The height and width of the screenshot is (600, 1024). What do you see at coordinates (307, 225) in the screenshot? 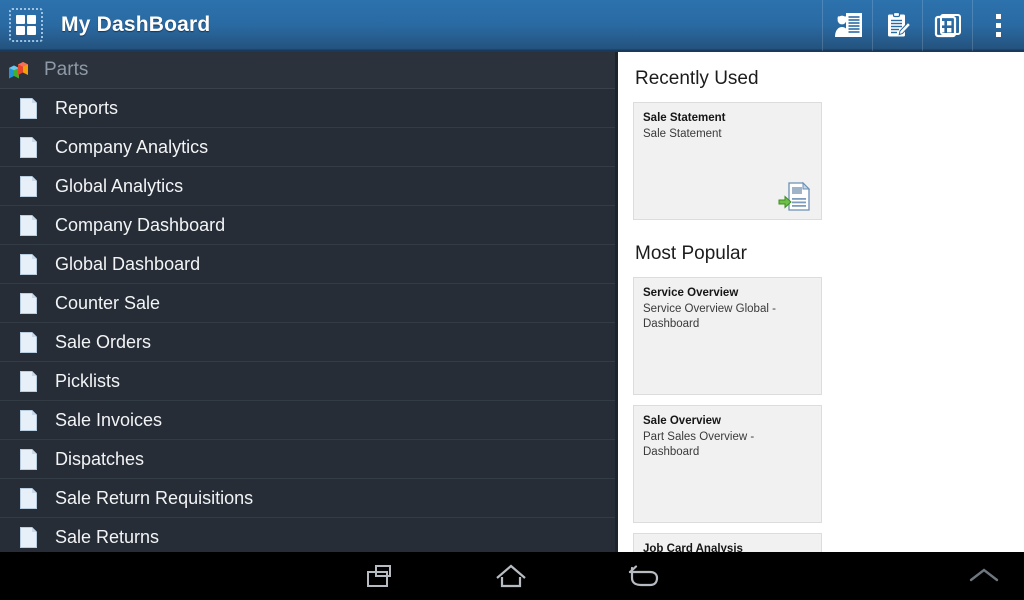
I see `sidebar-item-company-dashboard: Company Dashboard` at bounding box center [307, 225].